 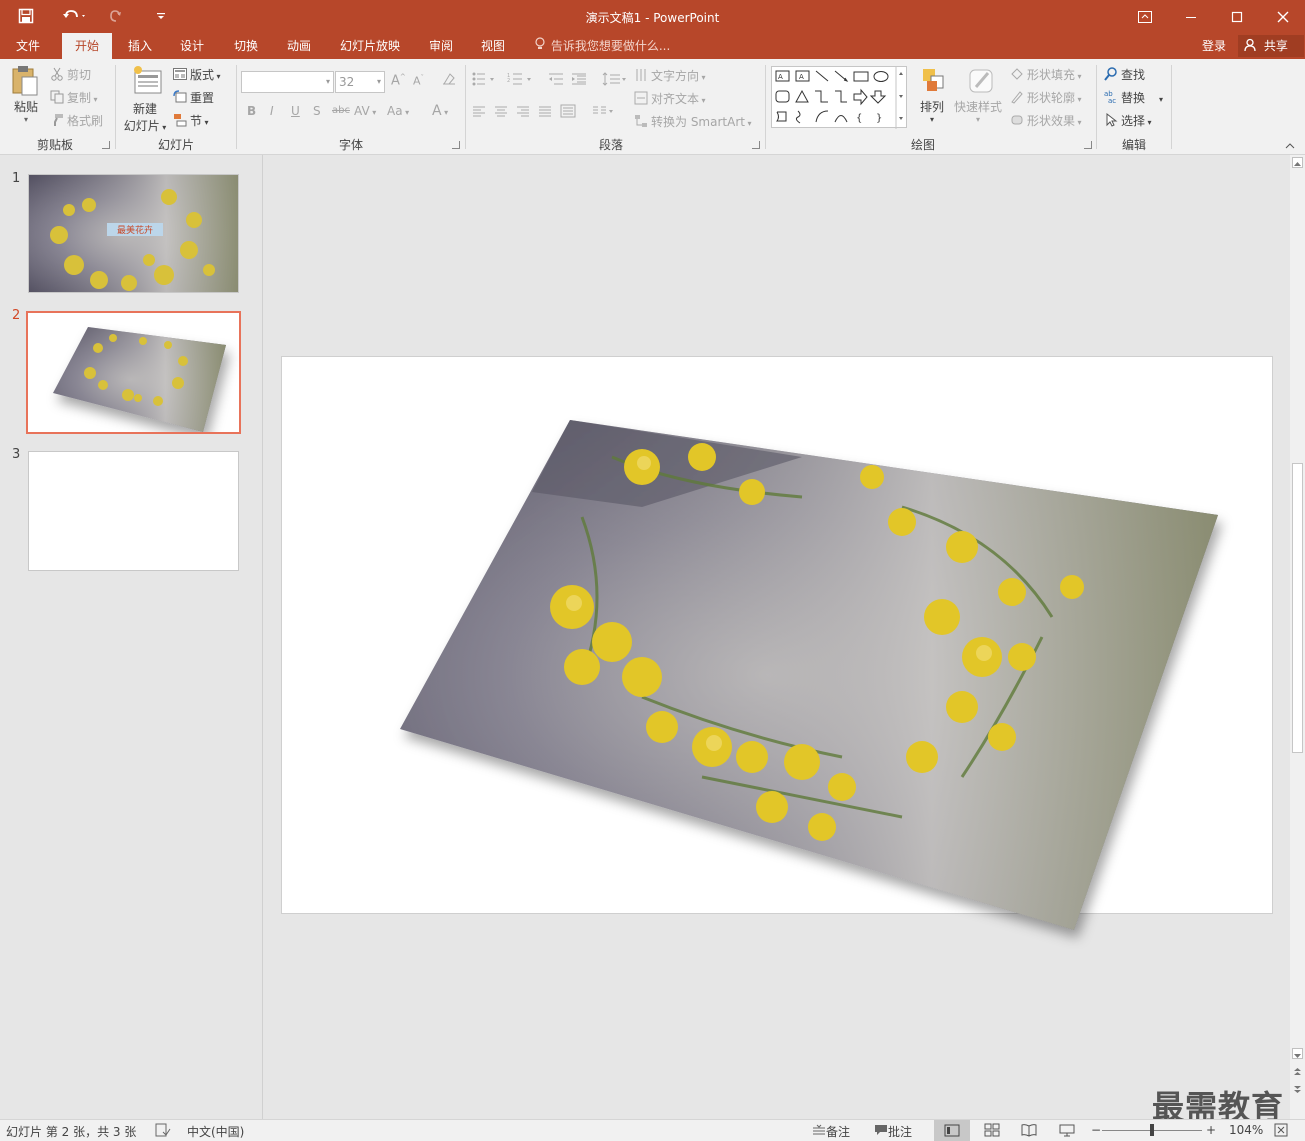 I want to click on tab-slideshow: 幻灯片放映, so click(x=370, y=46).